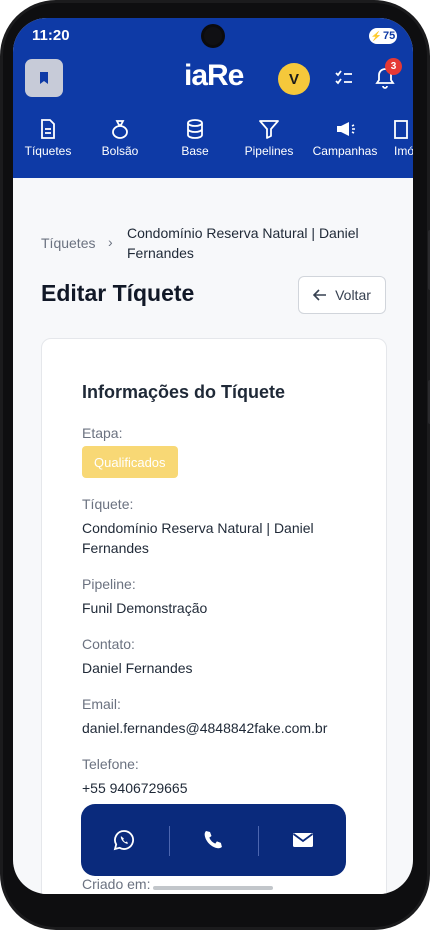 This screenshot has width=430, height=930. Describe the element at coordinates (403, 151) in the screenshot. I see `tab-label: Imó` at that location.